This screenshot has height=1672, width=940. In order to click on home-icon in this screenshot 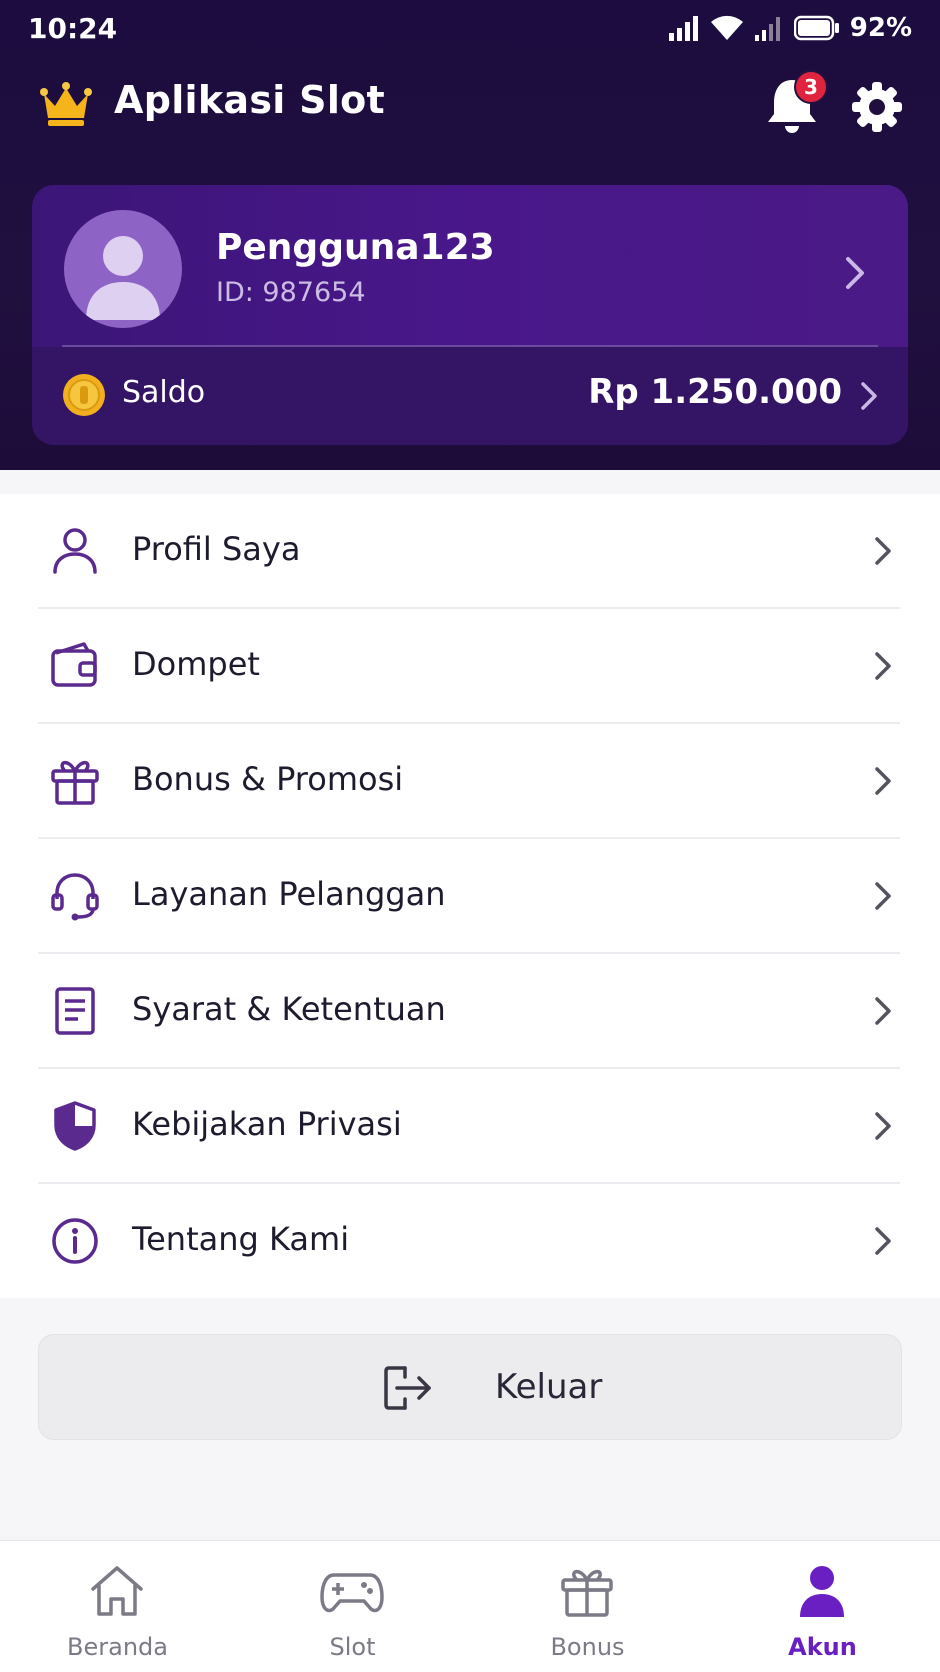, I will do `click(117, 1591)`.